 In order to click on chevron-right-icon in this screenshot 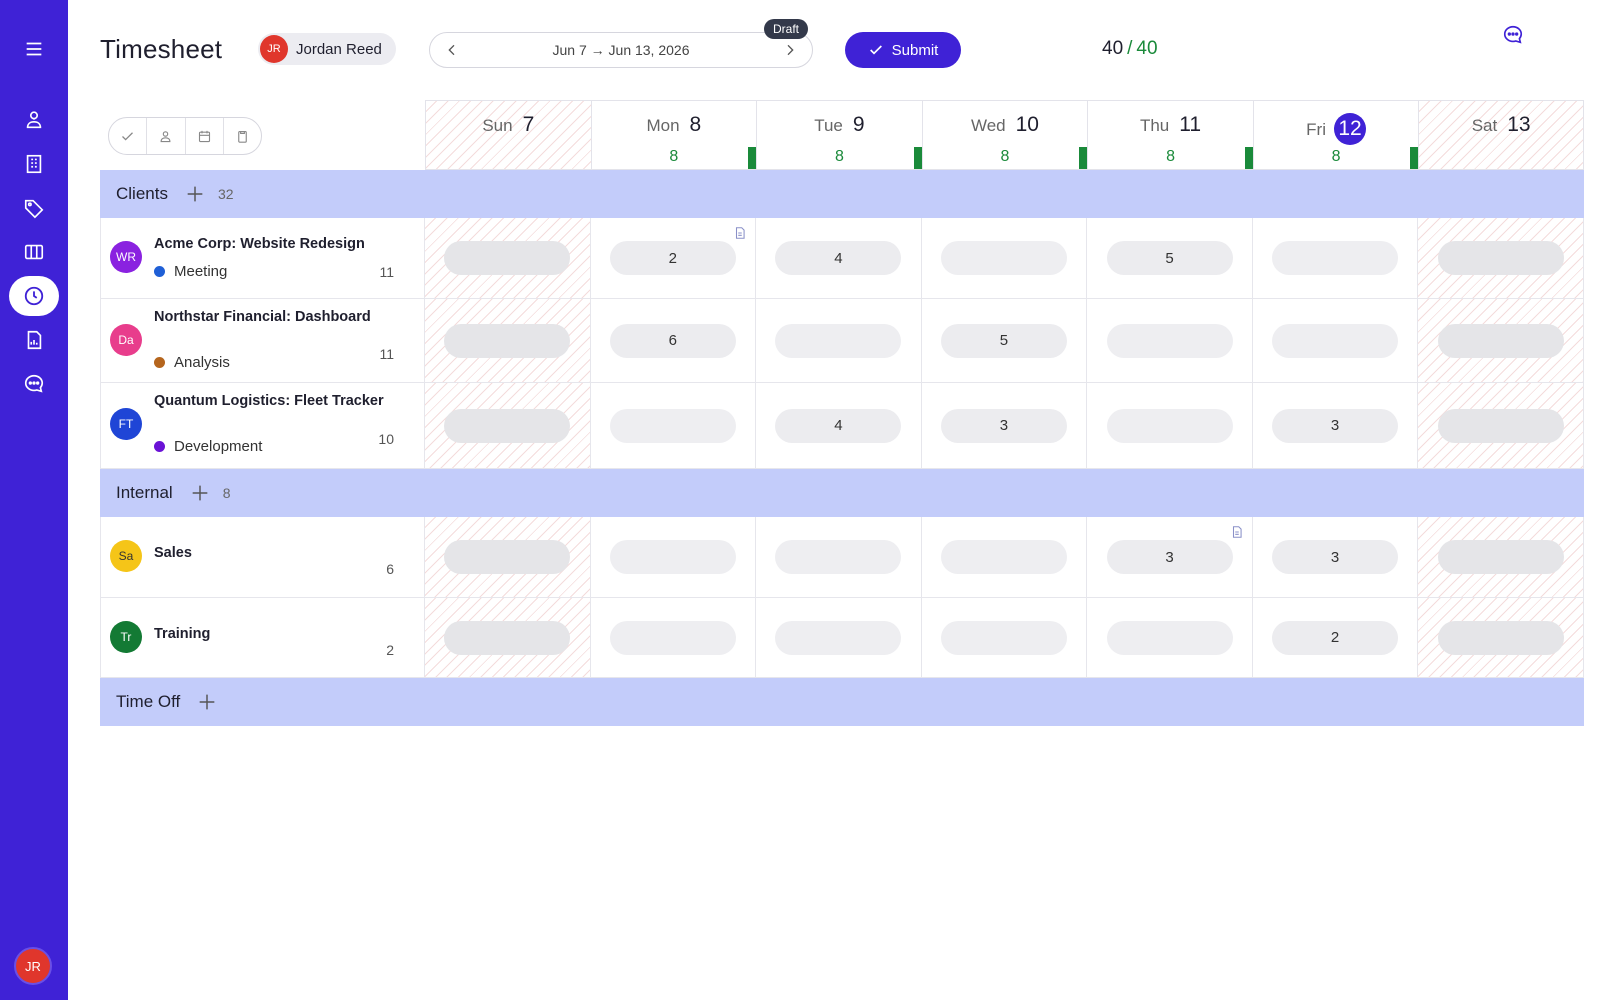, I will do `click(790, 50)`.